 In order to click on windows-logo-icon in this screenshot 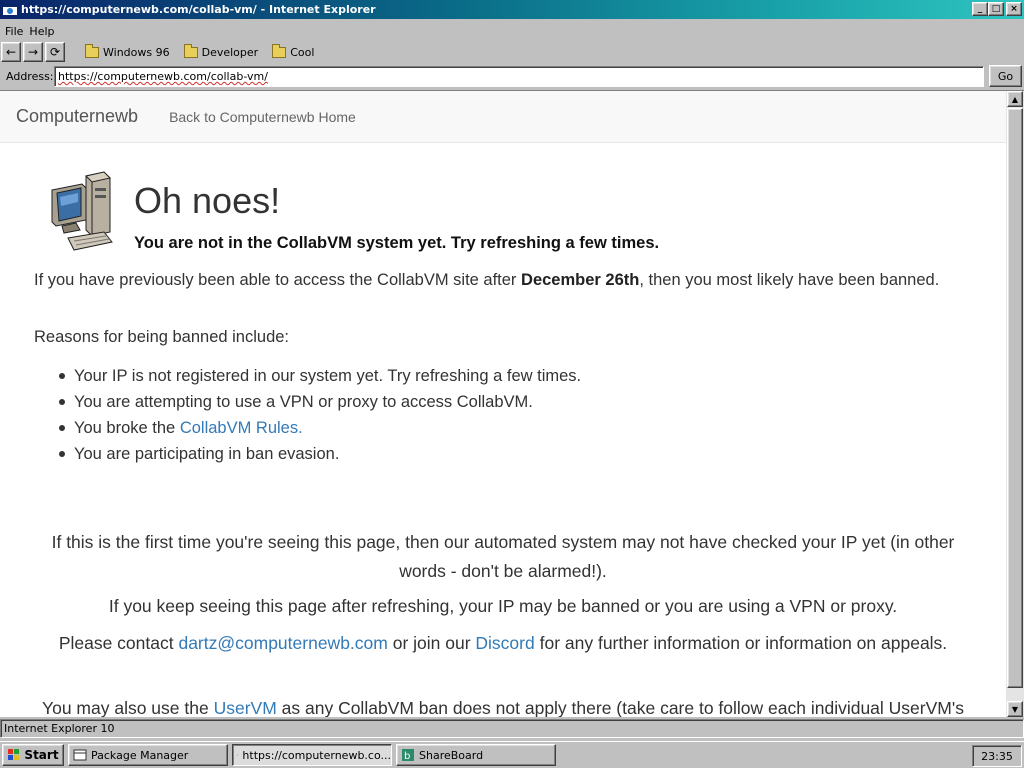, I will do `click(14, 754)`.